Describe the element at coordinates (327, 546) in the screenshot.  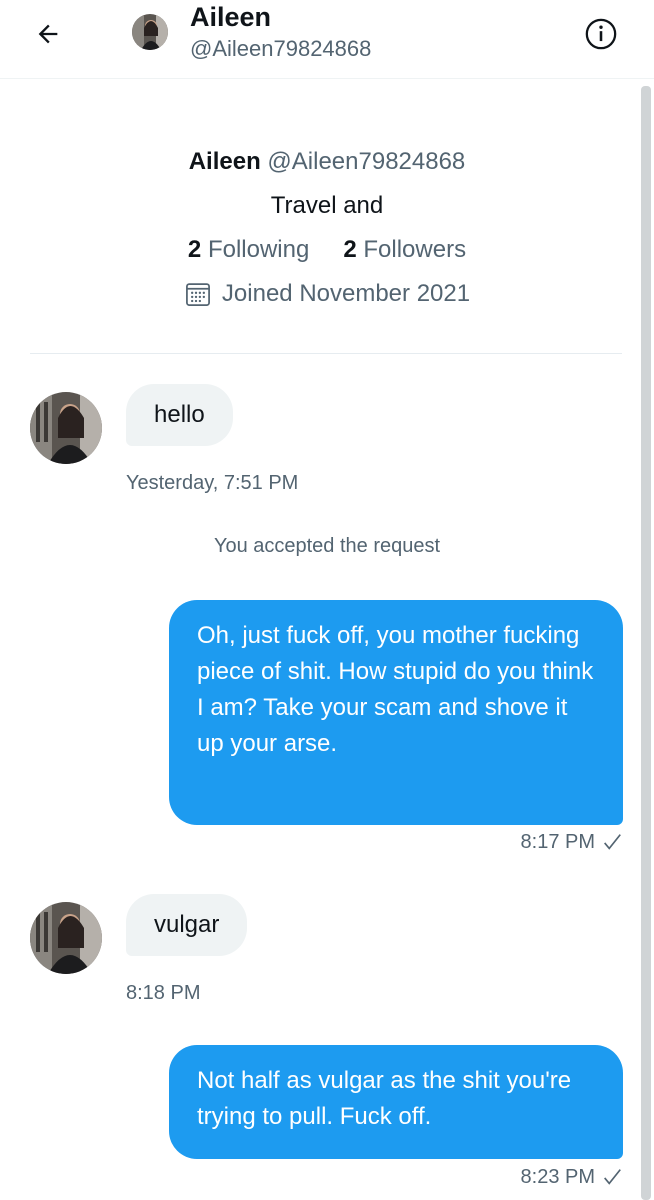
I see `system-message: You accepted the request` at that location.